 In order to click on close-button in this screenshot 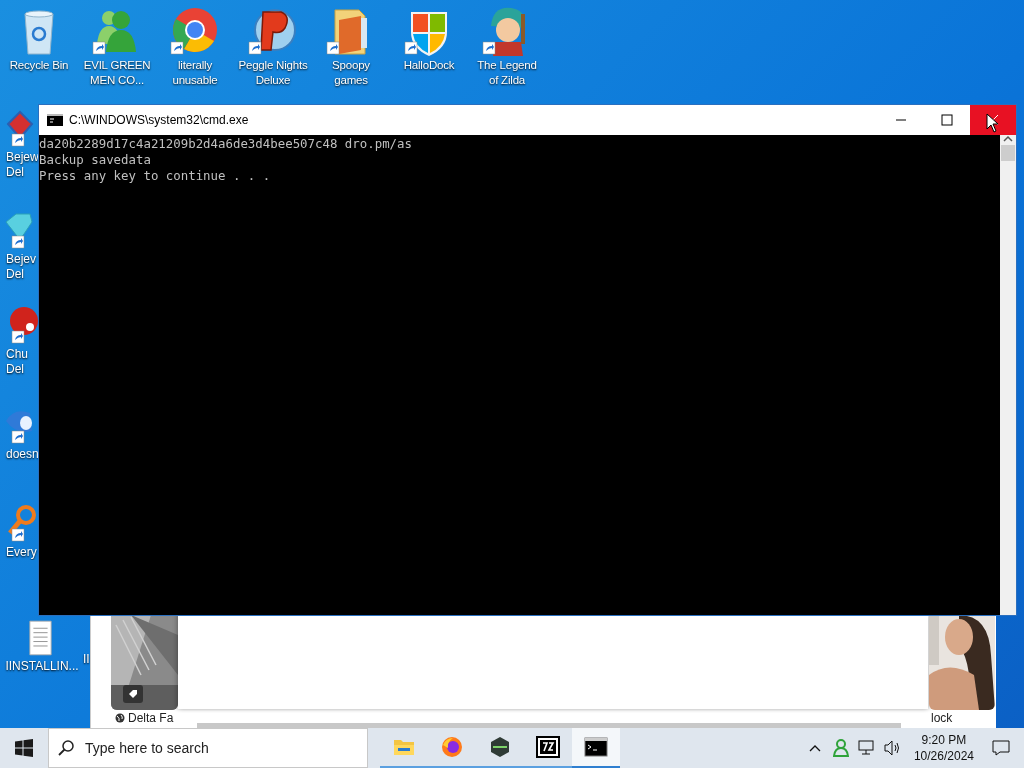, I will do `click(993, 120)`.